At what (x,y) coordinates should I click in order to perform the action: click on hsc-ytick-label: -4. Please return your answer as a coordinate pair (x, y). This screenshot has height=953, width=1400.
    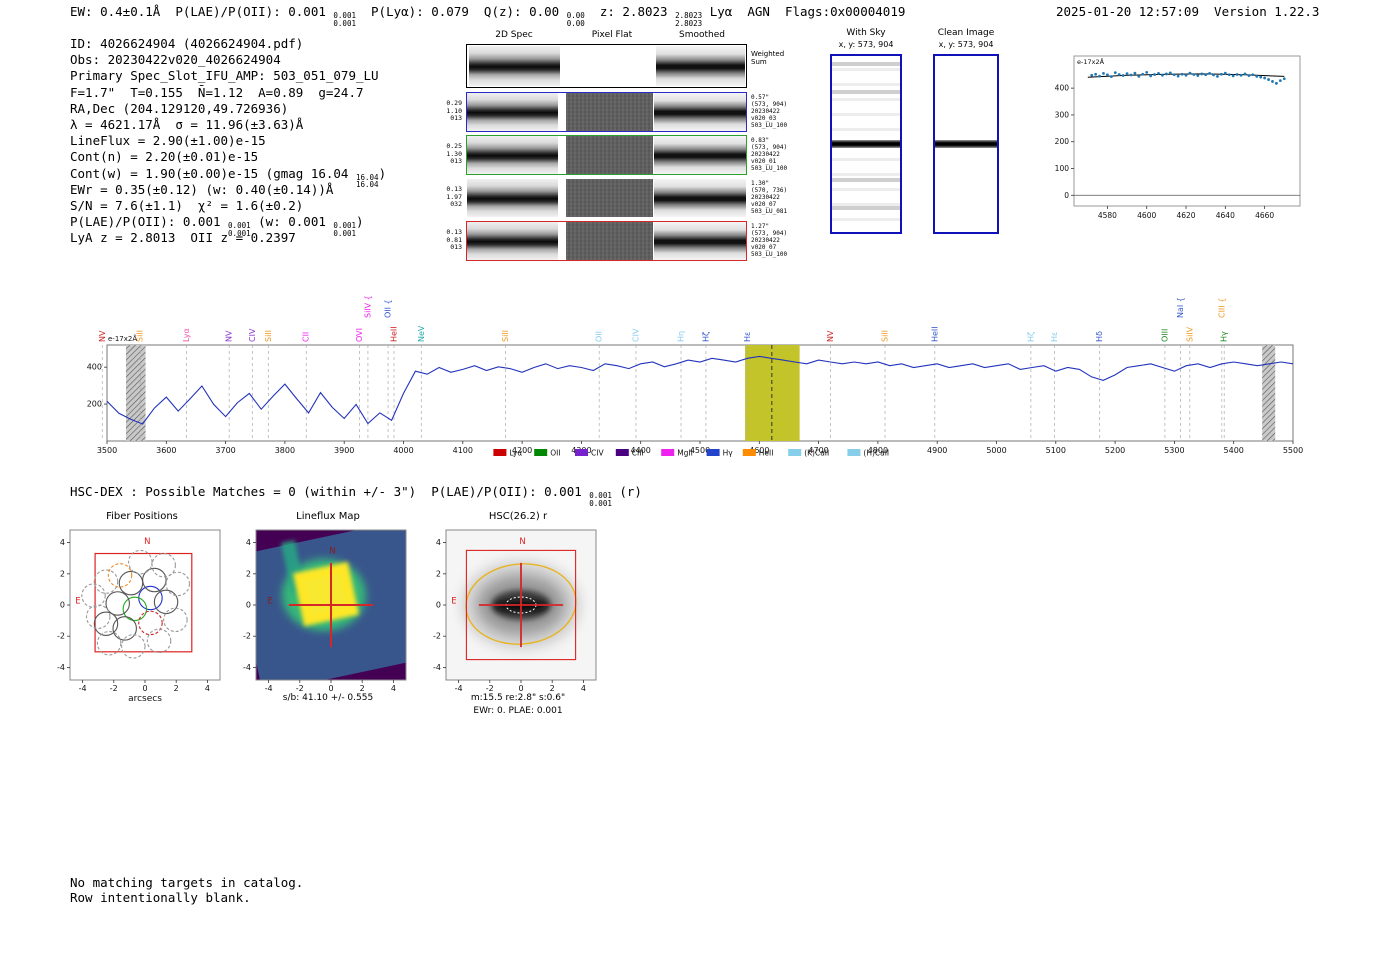
    Looking at the image, I should click on (437, 667).